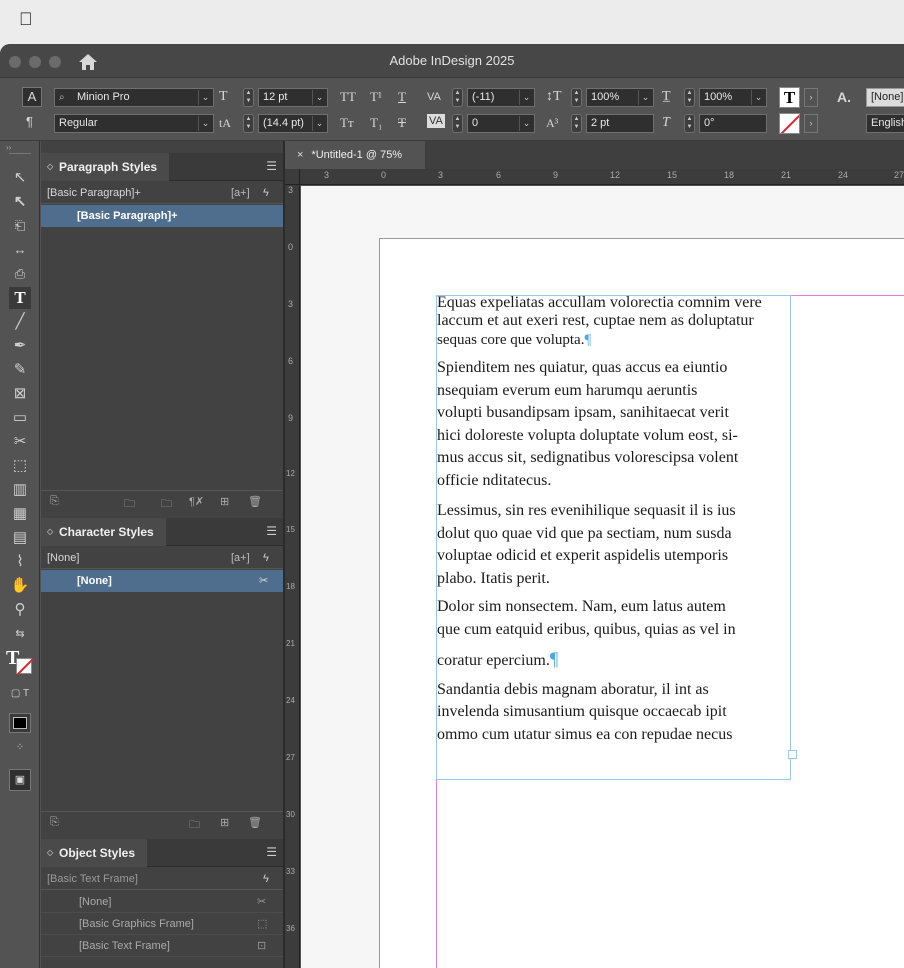  I want to click on underline-icon: T, so click(402, 97).